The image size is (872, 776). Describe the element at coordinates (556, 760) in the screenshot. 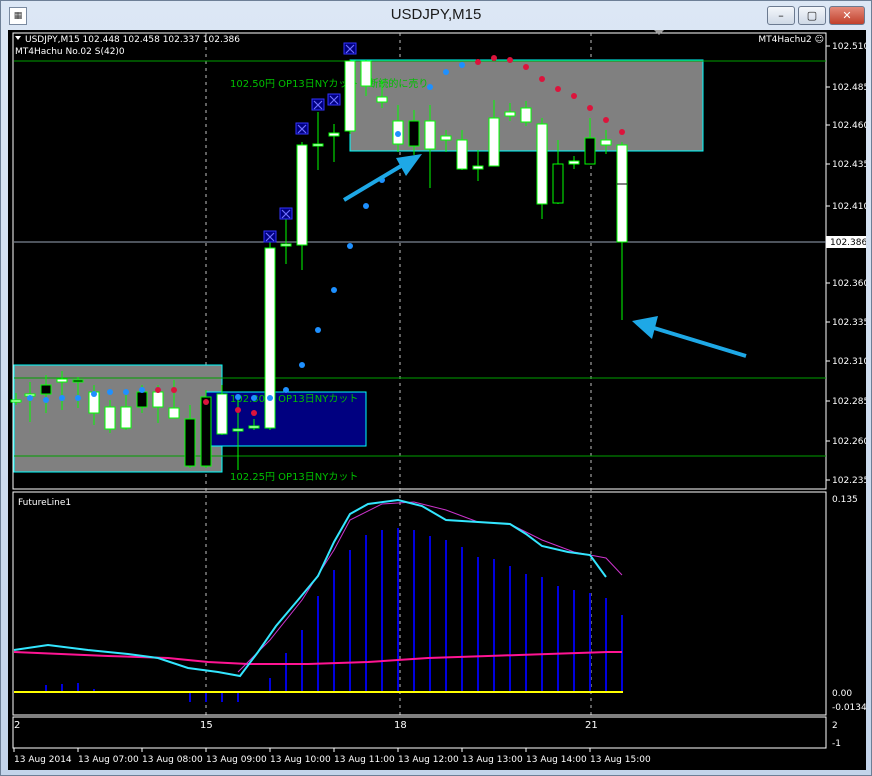

I see `time-tick-label: 13 Aug 14:00` at that location.